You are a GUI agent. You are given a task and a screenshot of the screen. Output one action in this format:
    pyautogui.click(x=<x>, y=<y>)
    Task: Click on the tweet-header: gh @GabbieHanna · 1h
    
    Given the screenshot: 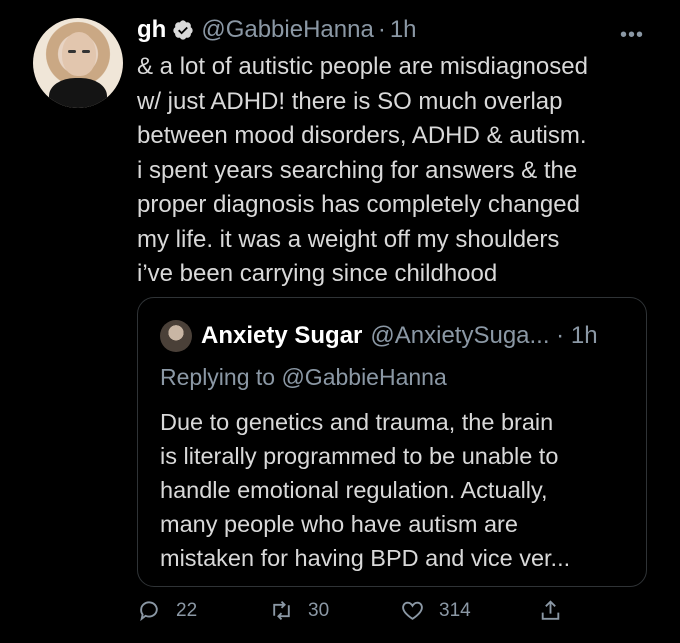 What is the action you would take?
    pyautogui.click(x=277, y=30)
    